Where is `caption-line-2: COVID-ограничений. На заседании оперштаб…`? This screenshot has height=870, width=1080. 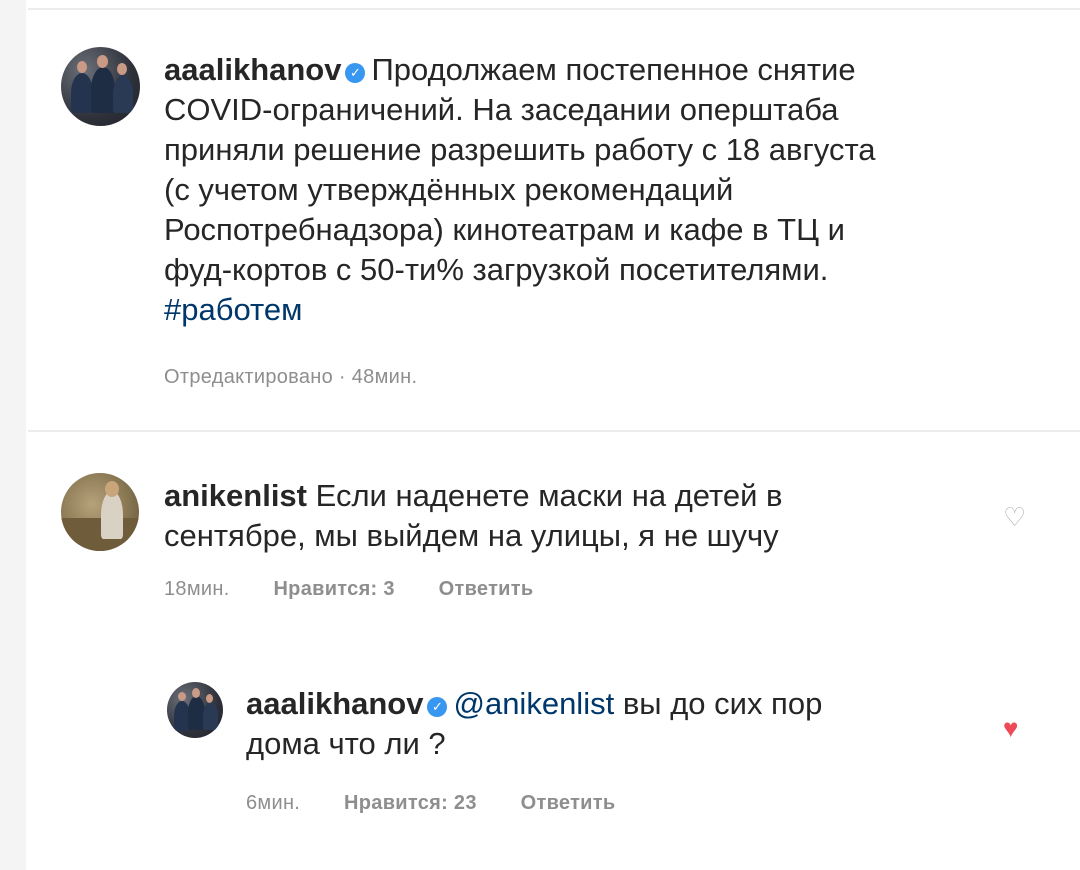
caption-line-2: COVID-ограничений. На заседании оперштаб… is located at coordinates (501, 109).